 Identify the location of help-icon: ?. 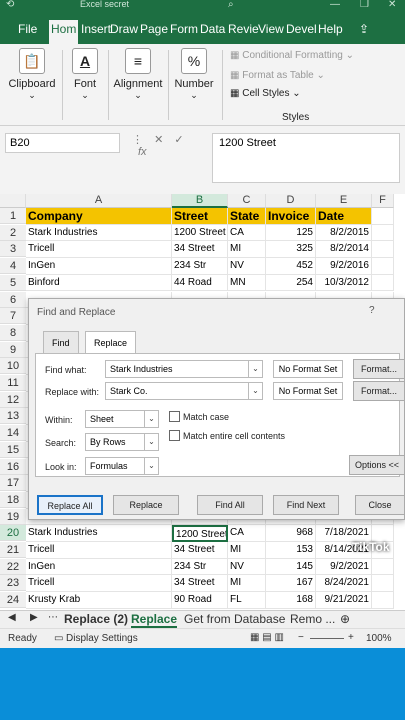
(372, 310).